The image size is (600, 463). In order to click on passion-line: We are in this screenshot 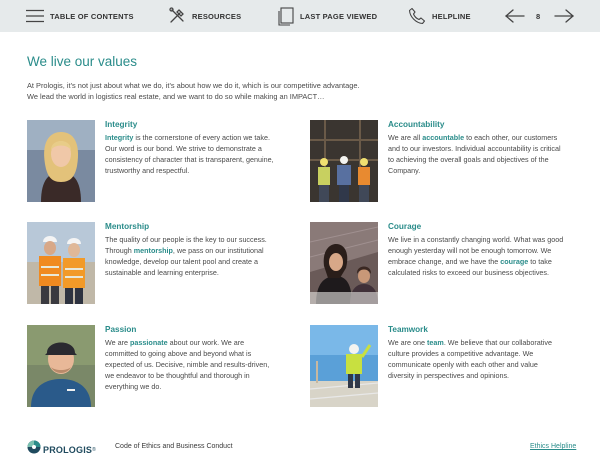, I will do `click(118, 342)`.